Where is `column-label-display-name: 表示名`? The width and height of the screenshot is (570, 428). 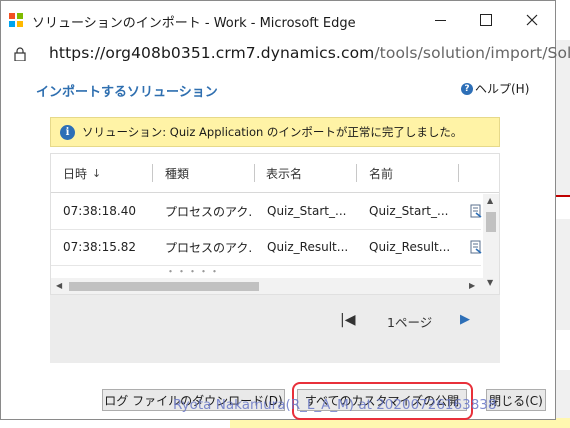 column-label-display-name: 表示名 is located at coordinates (284, 173).